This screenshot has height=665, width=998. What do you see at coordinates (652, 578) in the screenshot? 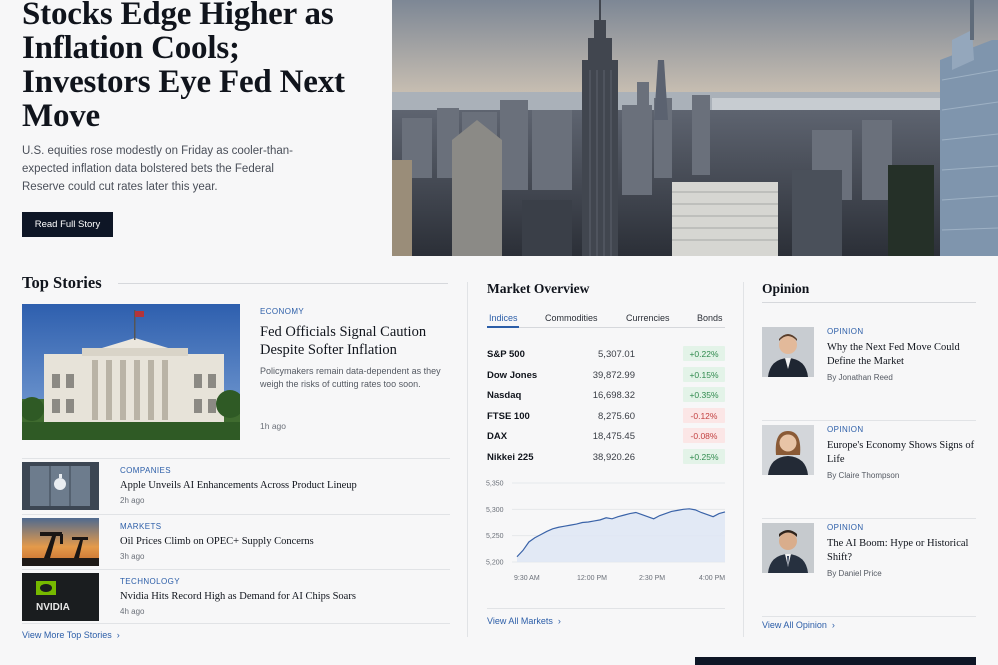
I see `x-tick-label: 2:30 PM` at bounding box center [652, 578].